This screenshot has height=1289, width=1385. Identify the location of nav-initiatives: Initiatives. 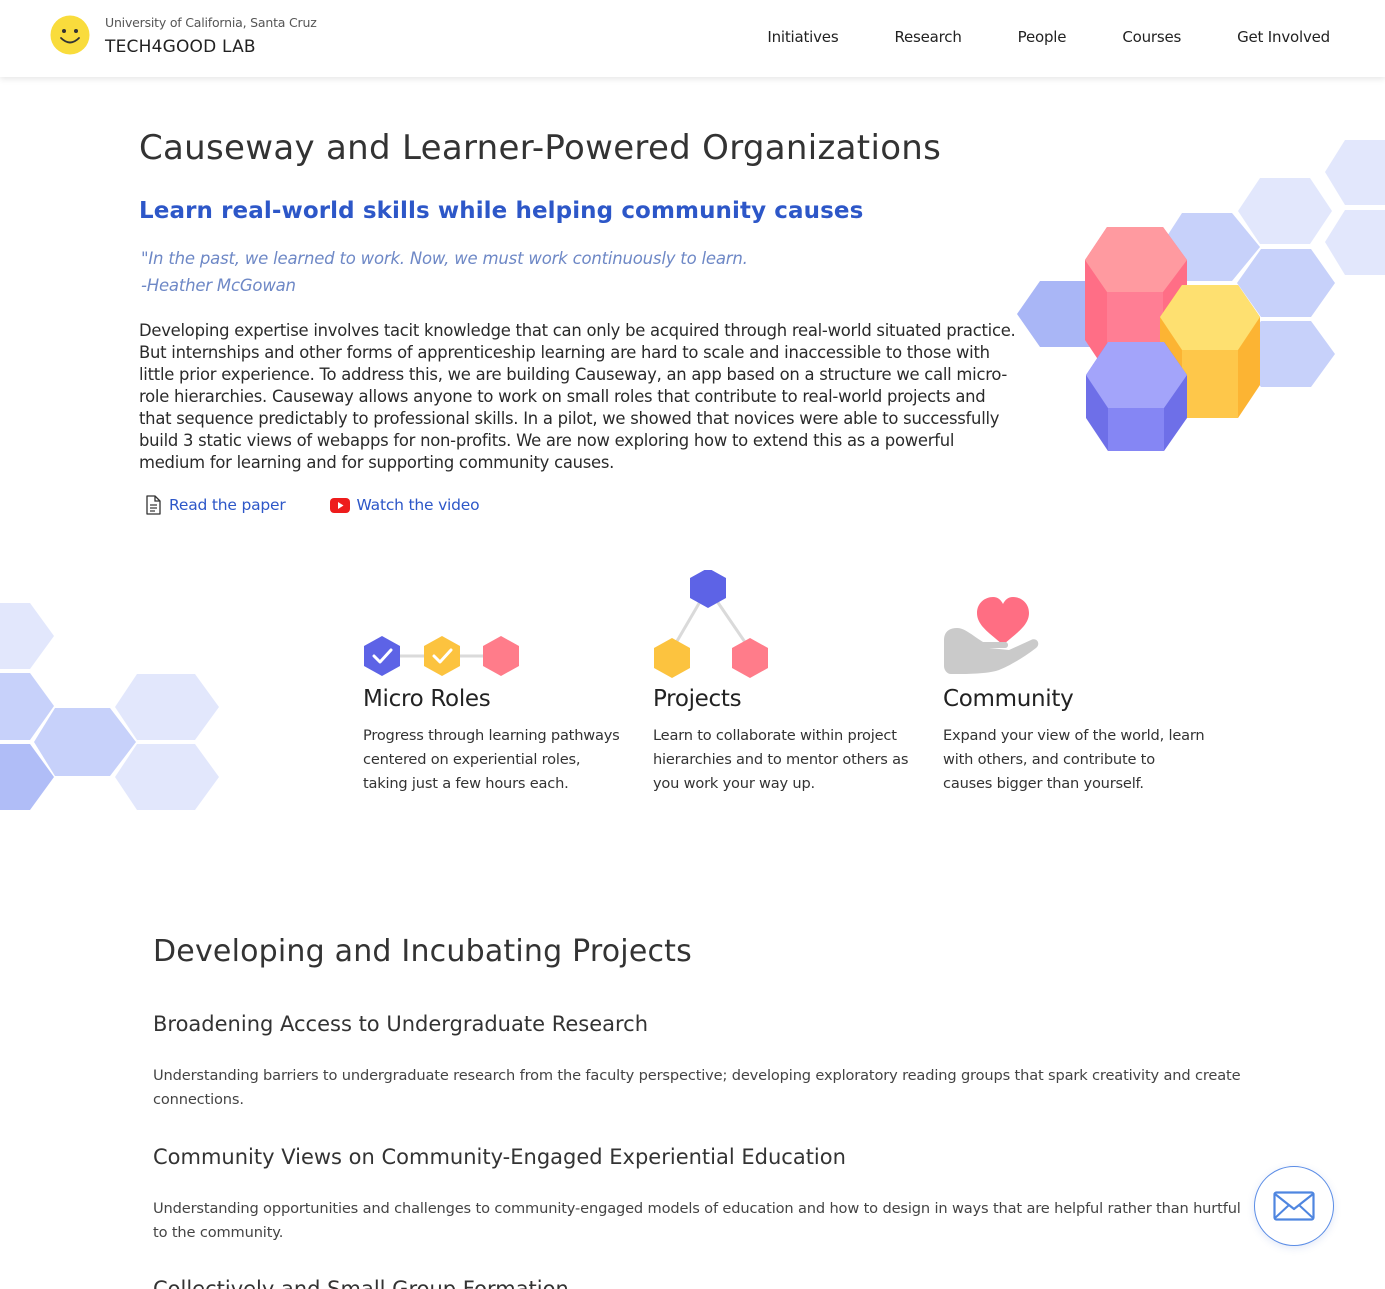
(802, 37).